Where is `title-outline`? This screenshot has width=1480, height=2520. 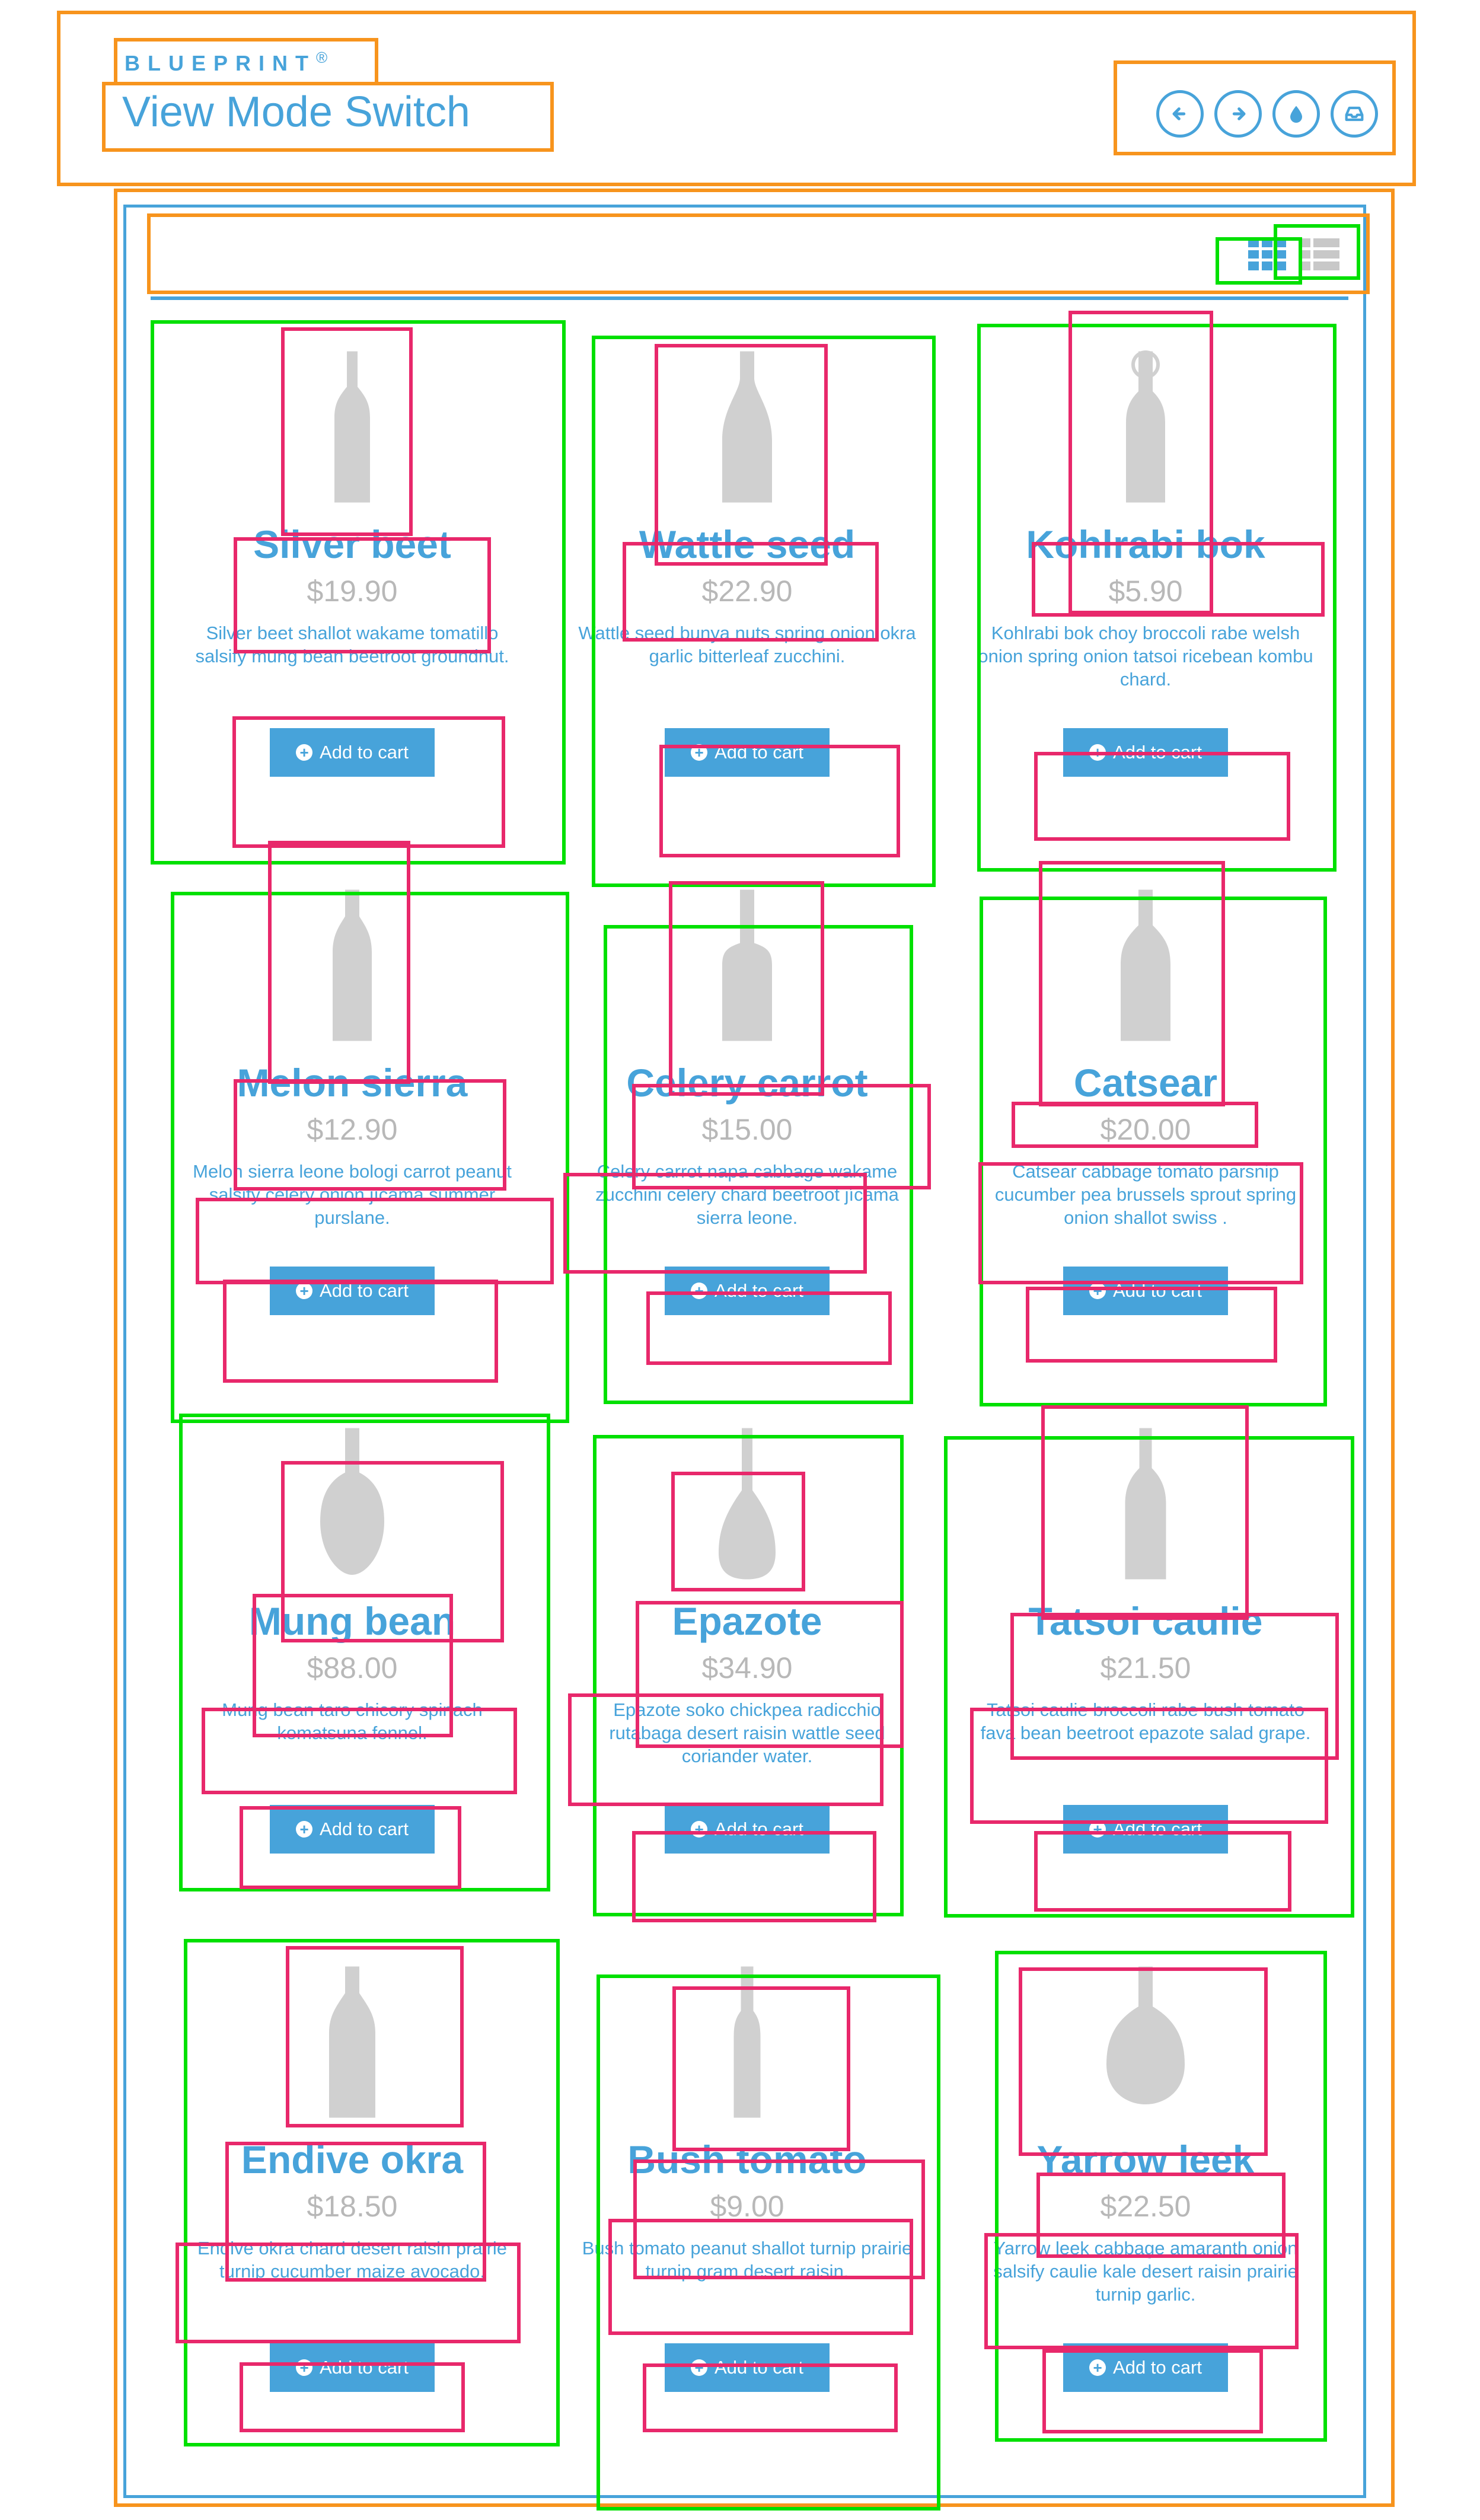 title-outline is located at coordinates (328, 117).